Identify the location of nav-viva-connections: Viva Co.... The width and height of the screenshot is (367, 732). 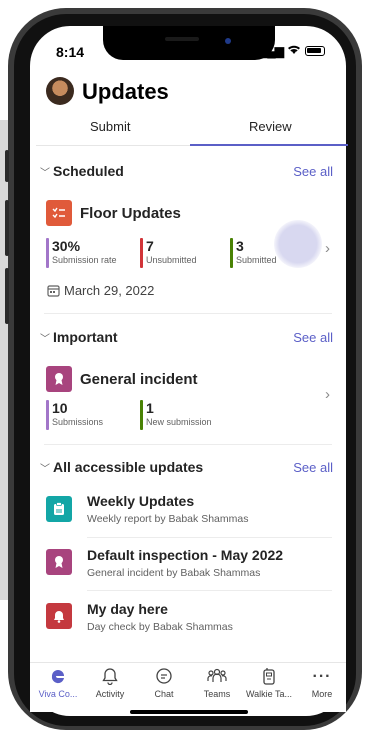
(58, 683).